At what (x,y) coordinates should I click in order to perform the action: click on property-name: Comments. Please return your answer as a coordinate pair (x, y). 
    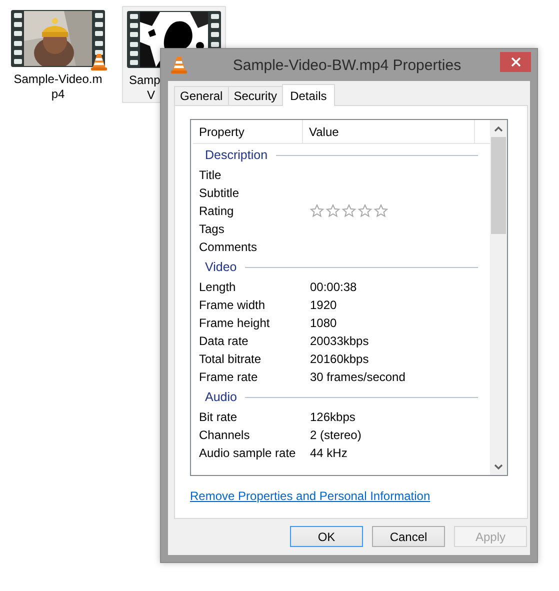
    Looking at the image, I should click on (228, 247).